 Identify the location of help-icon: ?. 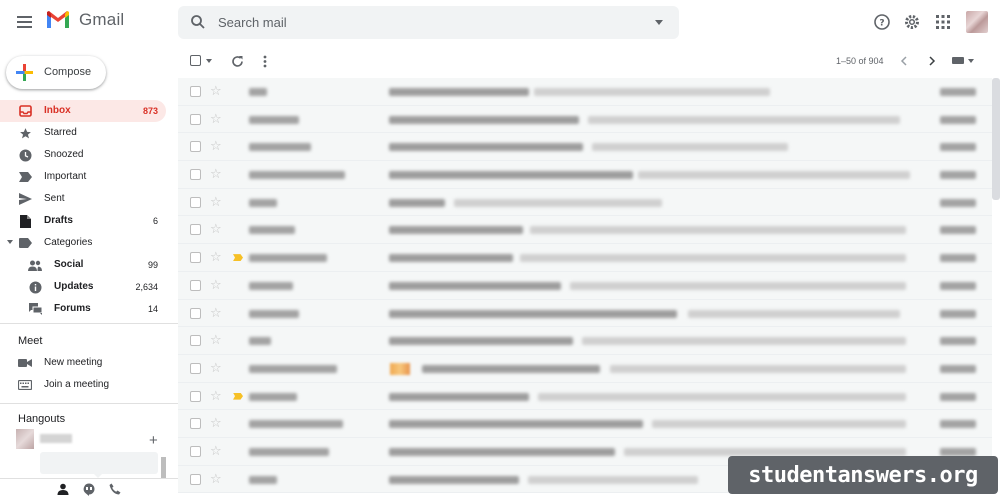
(882, 22).